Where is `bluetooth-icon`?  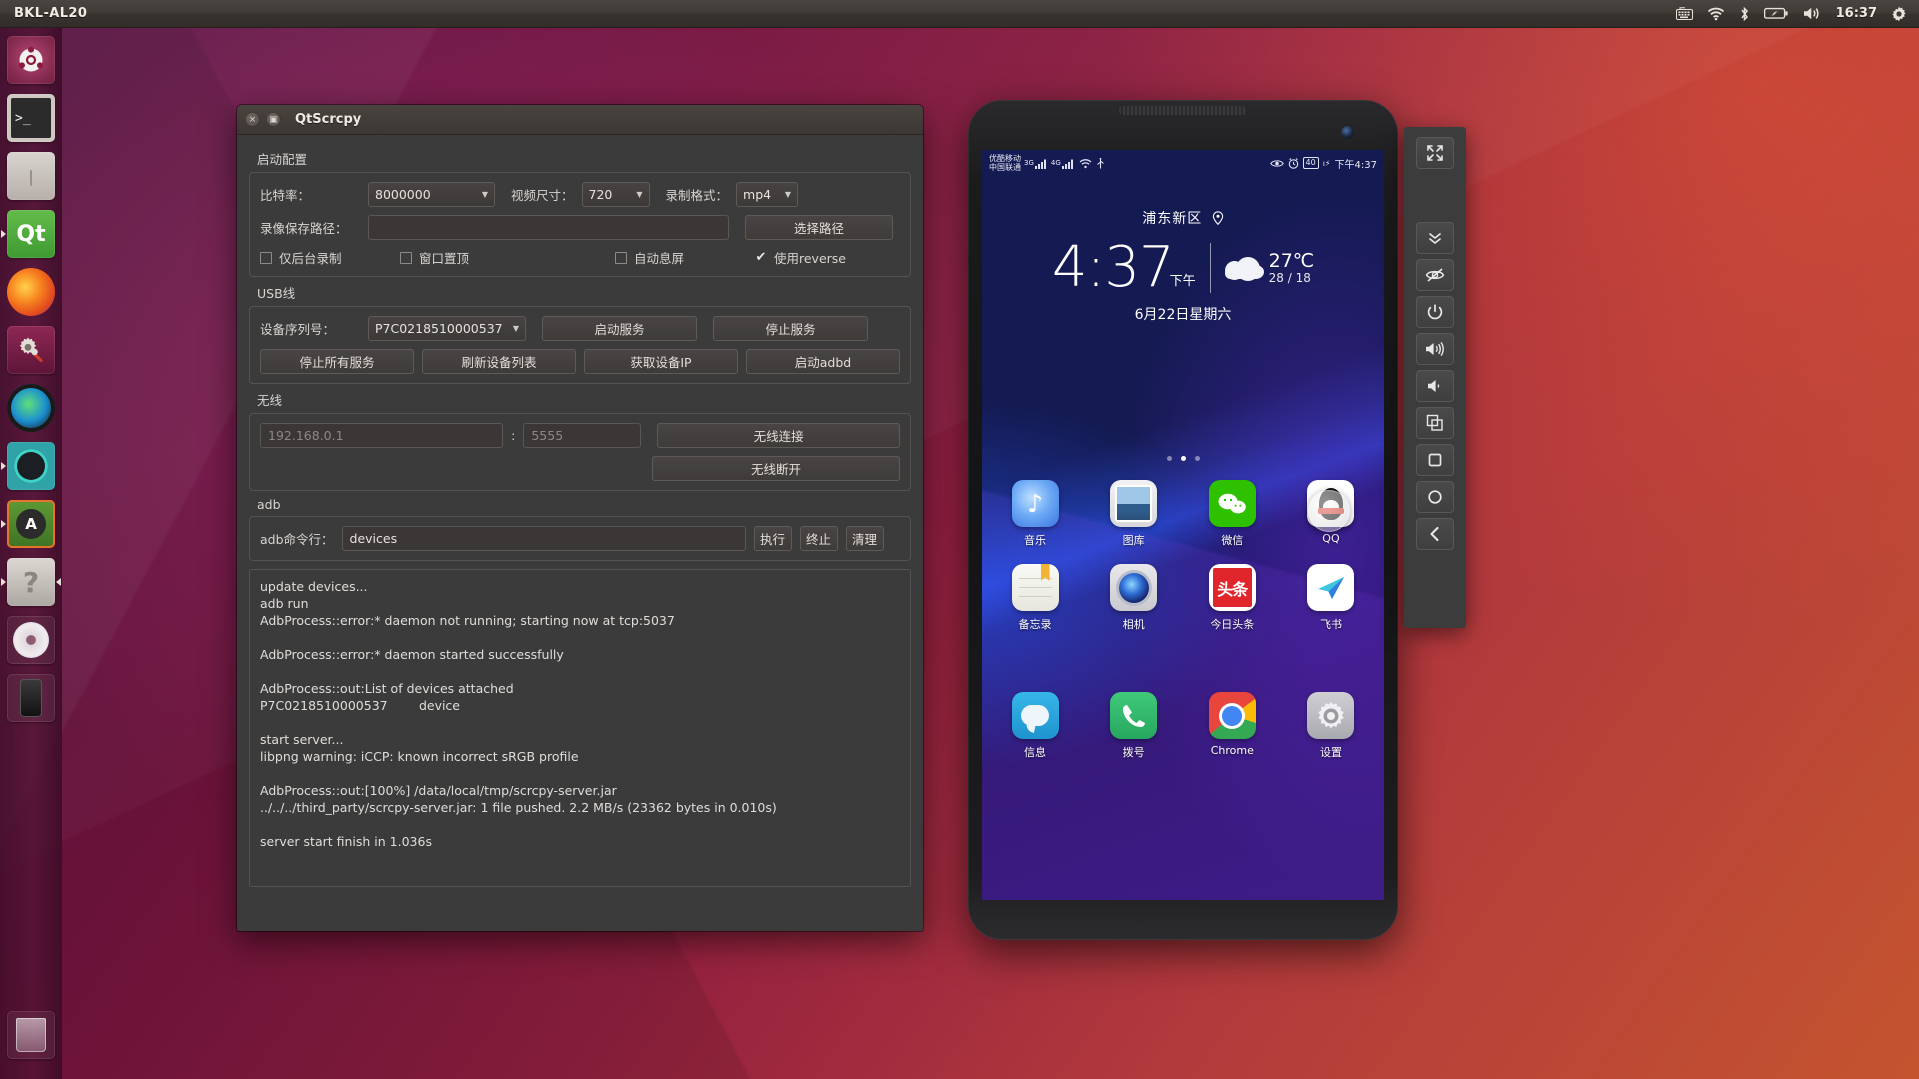
bluetooth-icon is located at coordinates (1744, 14).